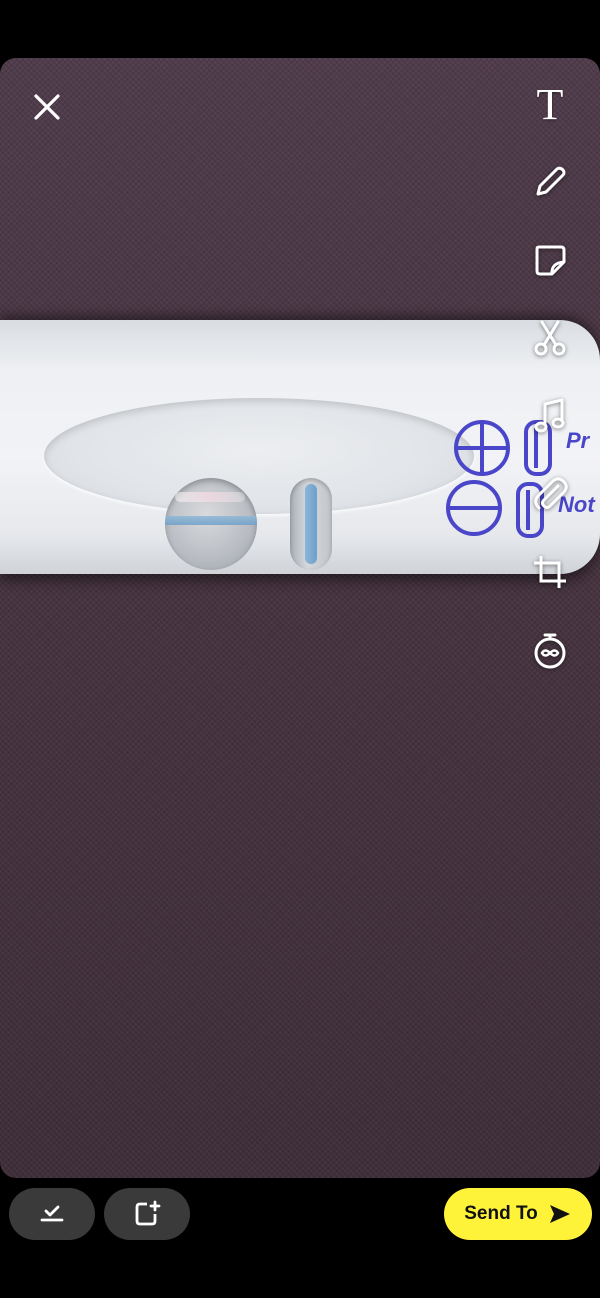 This screenshot has width=600, height=1298. Describe the element at coordinates (259, 456) in the screenshot. I see `result-window-oval` at that location.